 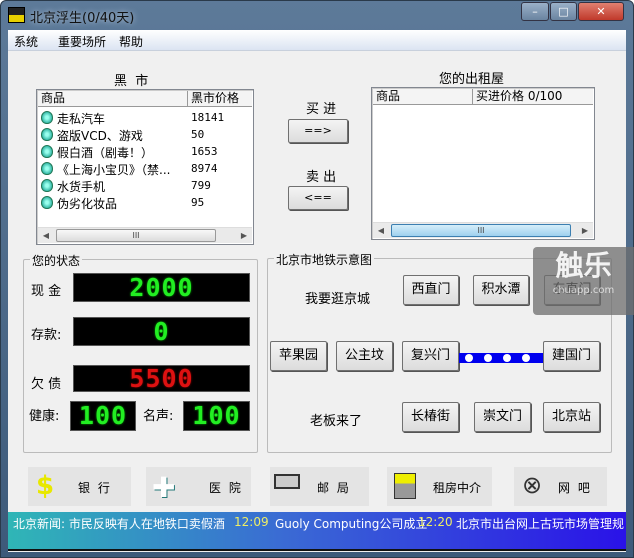 What do you see at coordinates (431, 290) in the screenshot?
I see `station-xizhimen-button: 西直门` at bounding box center [431, 290].